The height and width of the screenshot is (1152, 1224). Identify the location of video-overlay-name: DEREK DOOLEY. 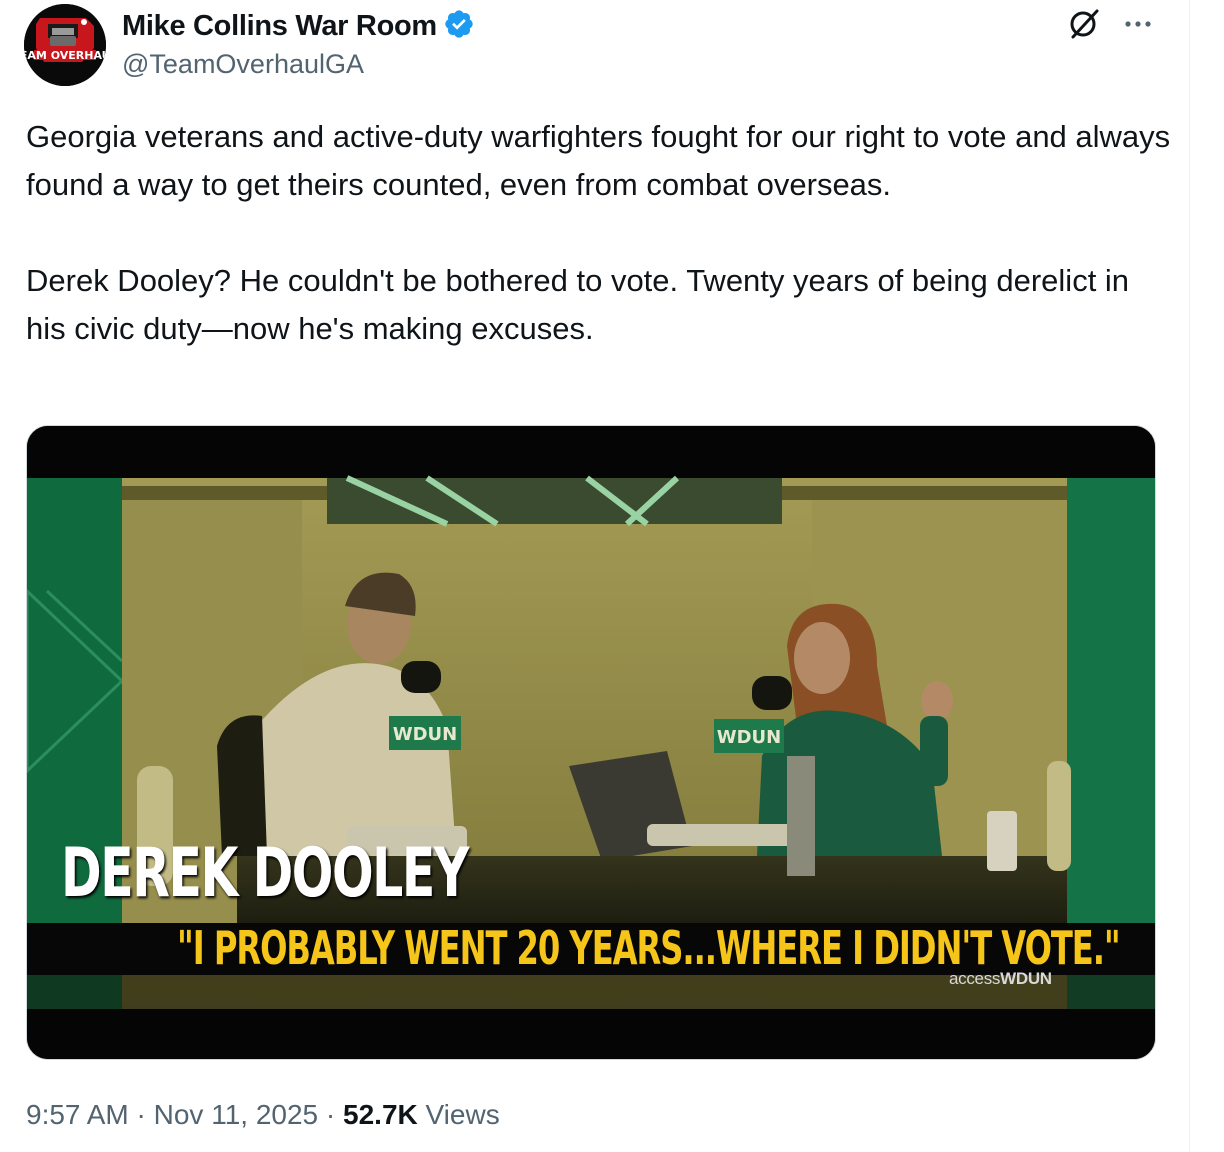
(265, 873).